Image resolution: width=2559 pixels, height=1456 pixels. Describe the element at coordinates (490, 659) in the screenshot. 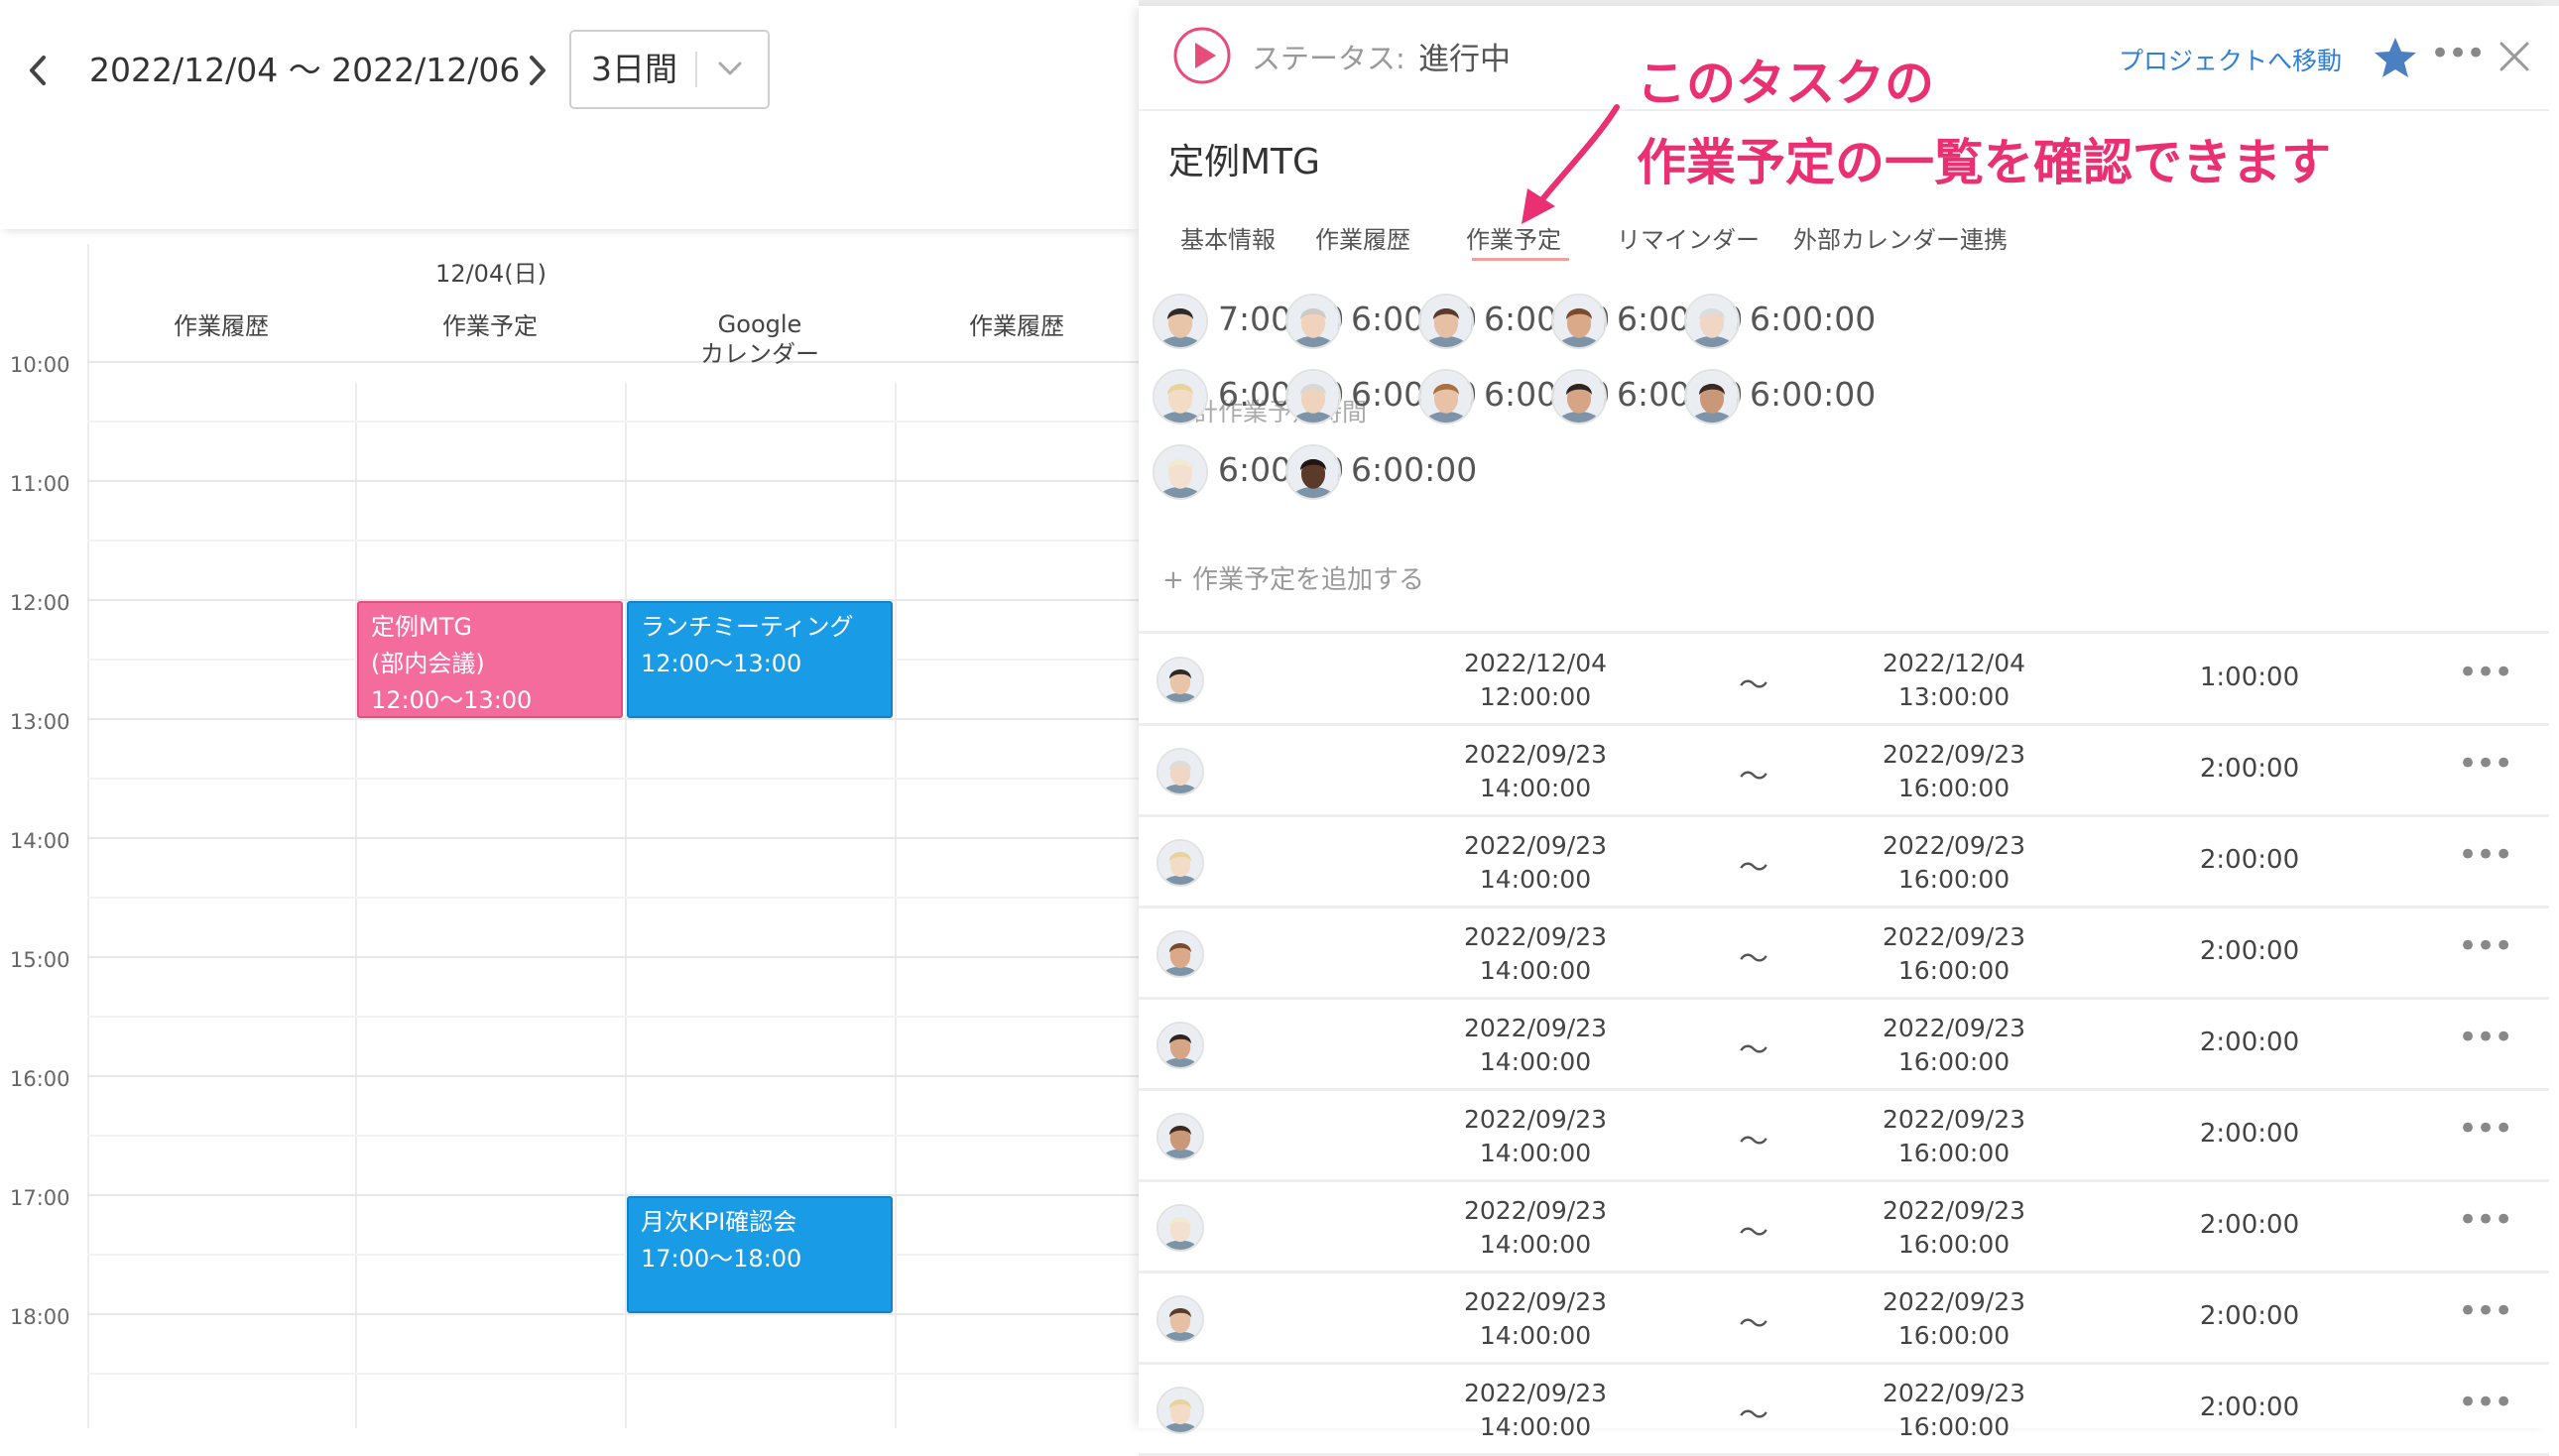

I see `calendar-event: 定例MTG (部内会議) 12:00〜13:00` at that location.